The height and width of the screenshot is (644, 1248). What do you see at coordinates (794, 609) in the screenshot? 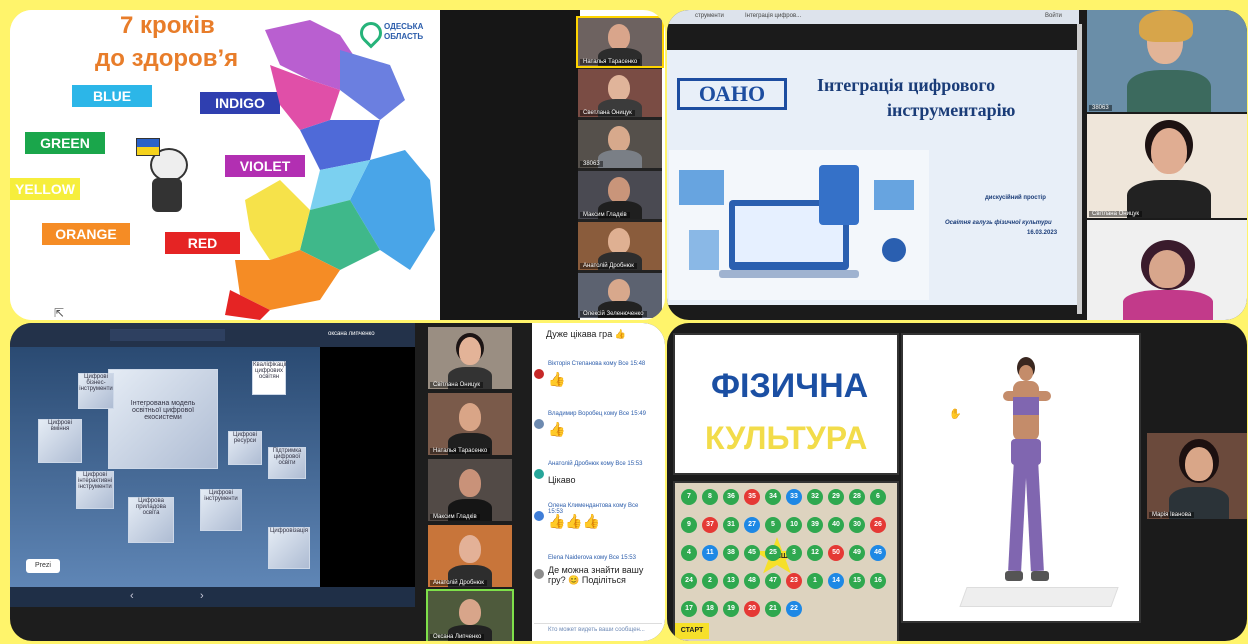
I see `game-ball: 22` at bounding box center [794, 609].